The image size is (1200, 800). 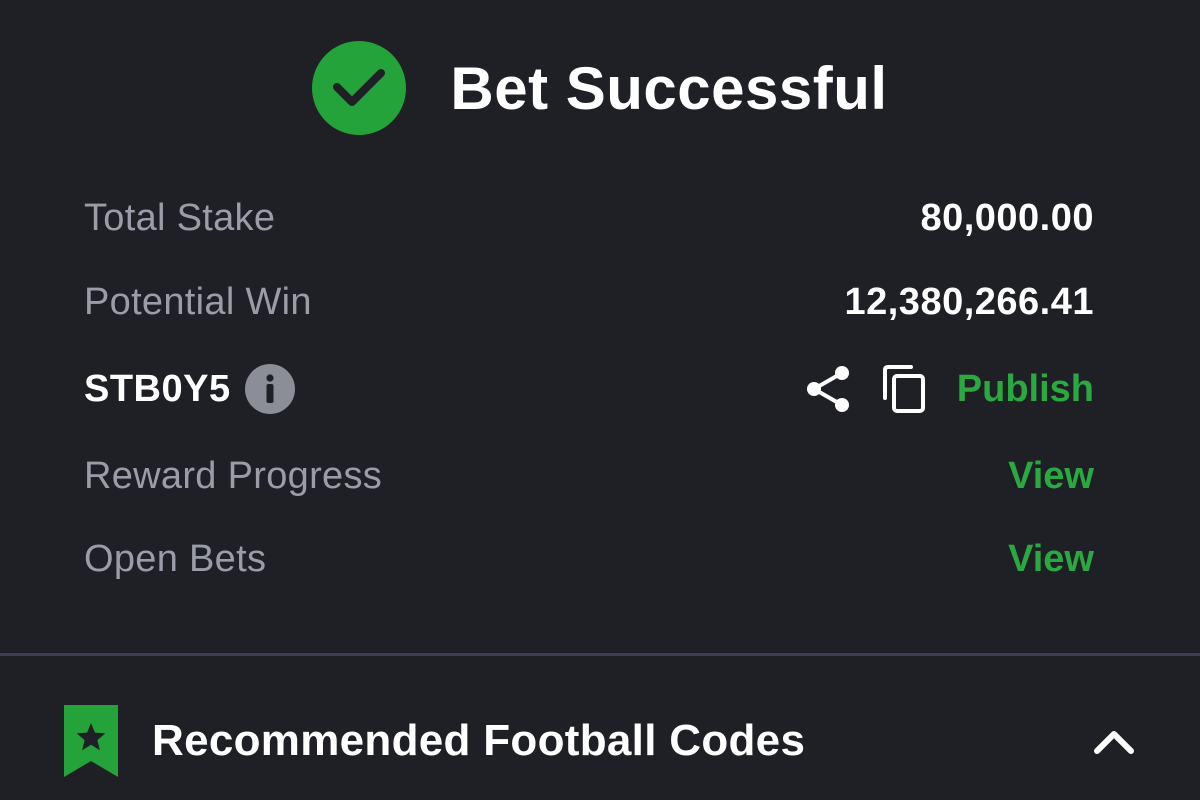 What do you see at coordinates (180, 217) in the screenshot?
I see `total-stake-label: Total Stake` at bounding box center [180, 217].